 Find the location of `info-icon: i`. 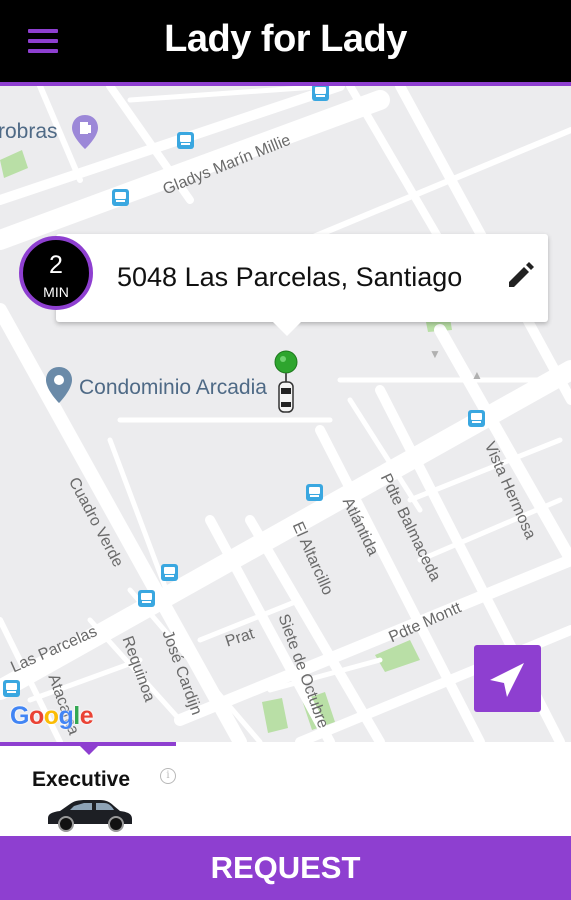

info-icon: i is located at coordinates (168, 776).